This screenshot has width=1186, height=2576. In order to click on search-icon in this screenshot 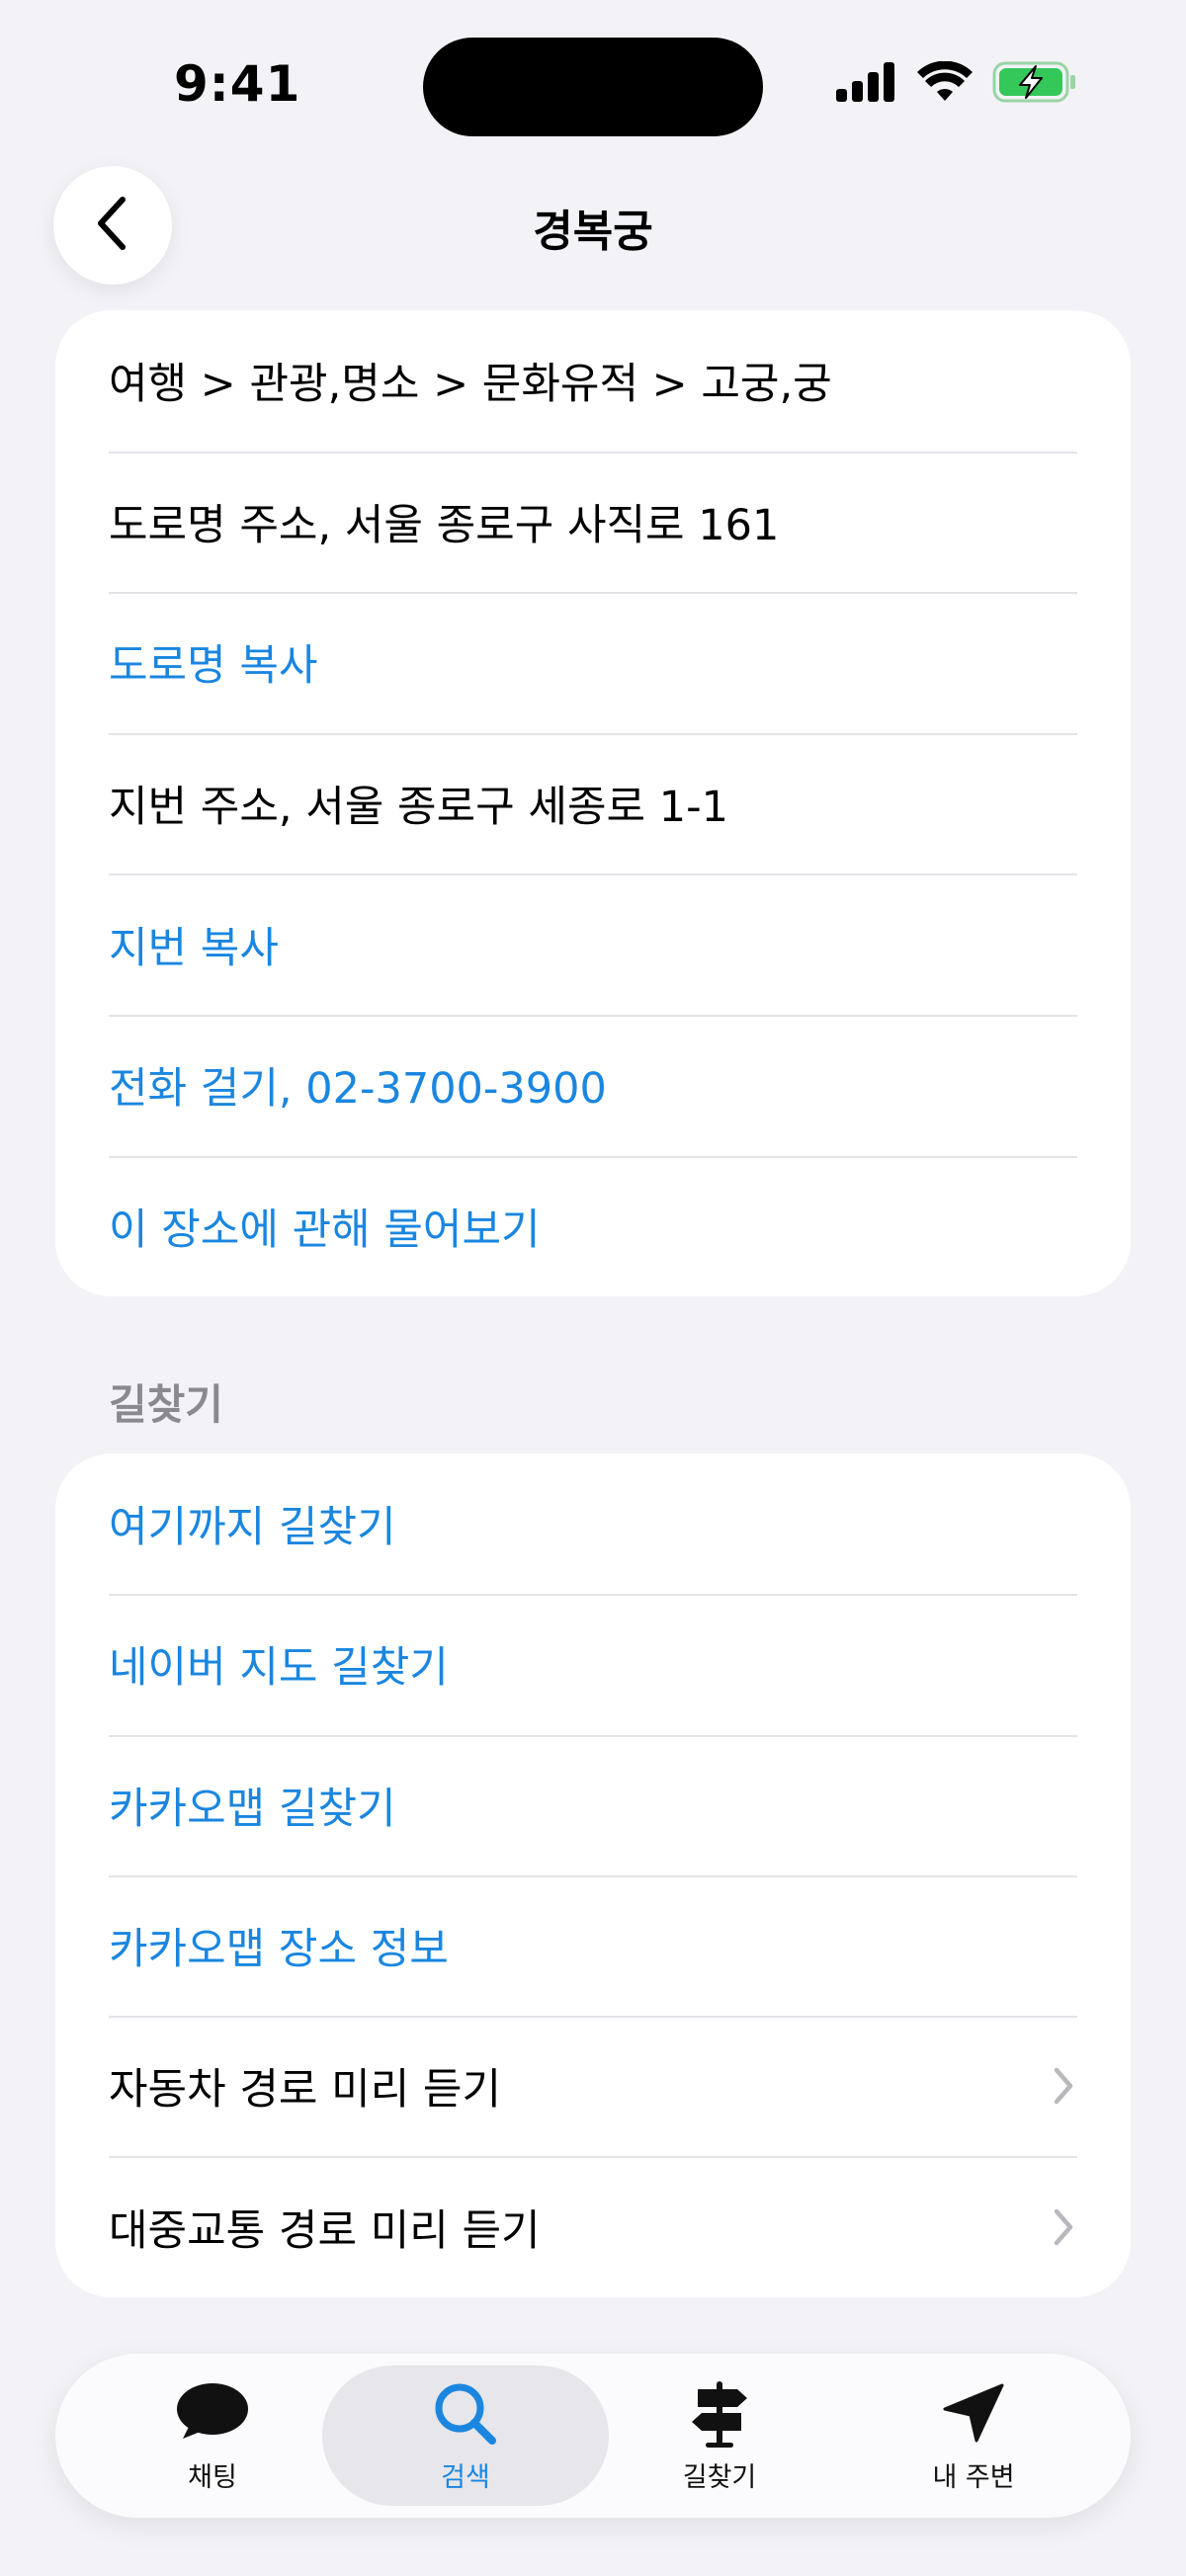, I will do `click(465, 2414)`.